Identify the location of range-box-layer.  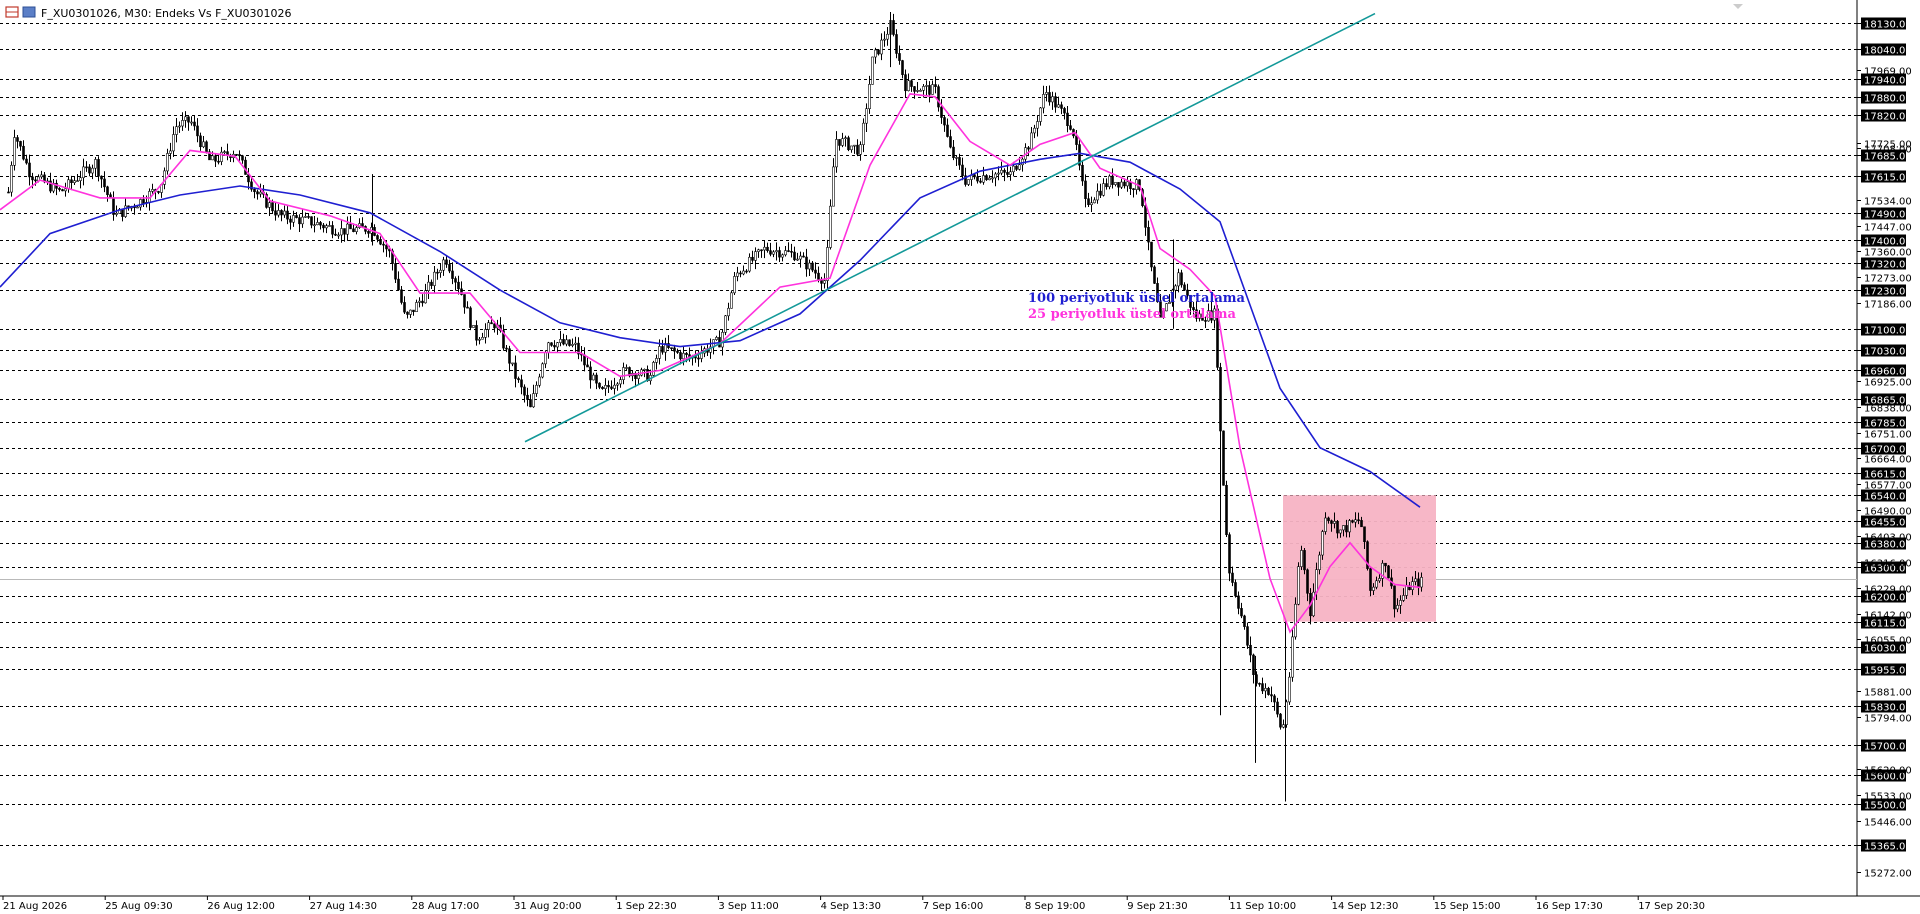
(1359, 558).